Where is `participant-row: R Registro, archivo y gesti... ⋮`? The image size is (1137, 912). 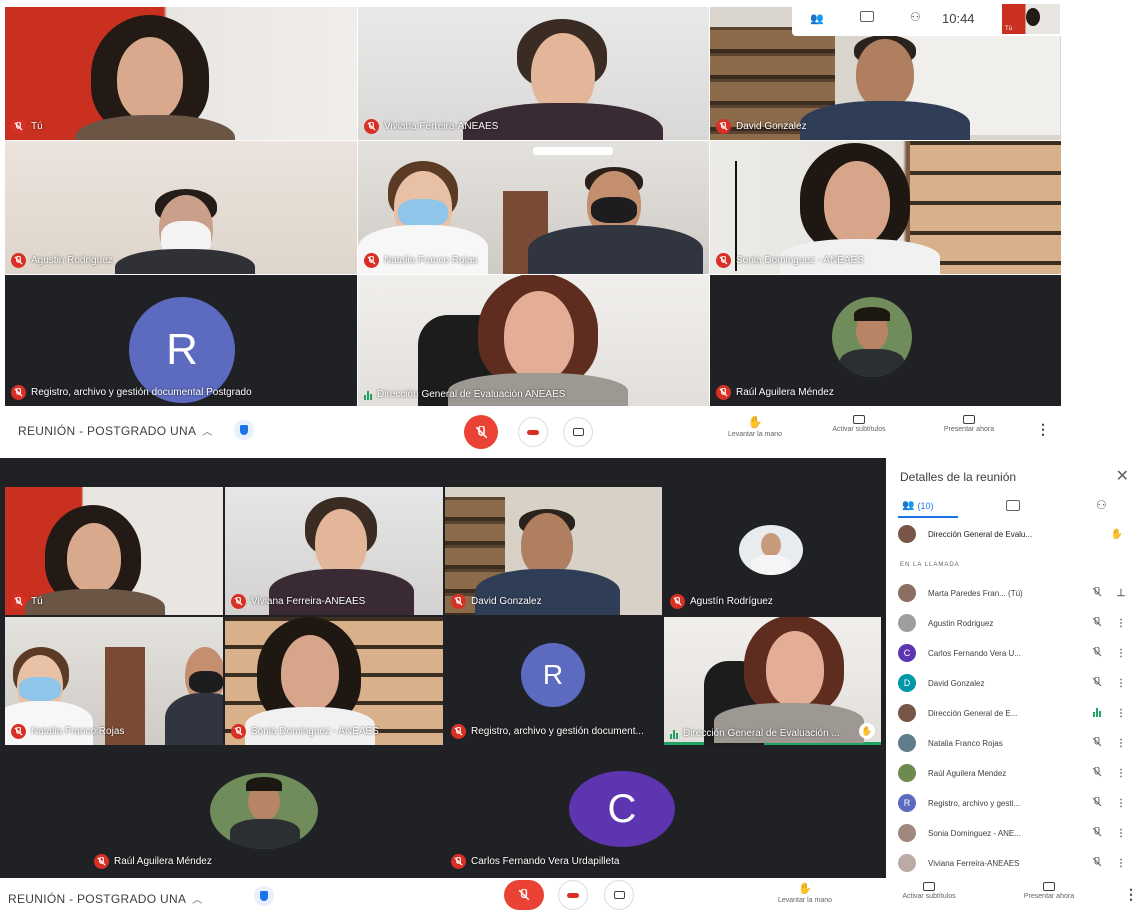
participant-row: R Registro, archivo y gesti... ⋮ is located at coordinates (1012, 803).